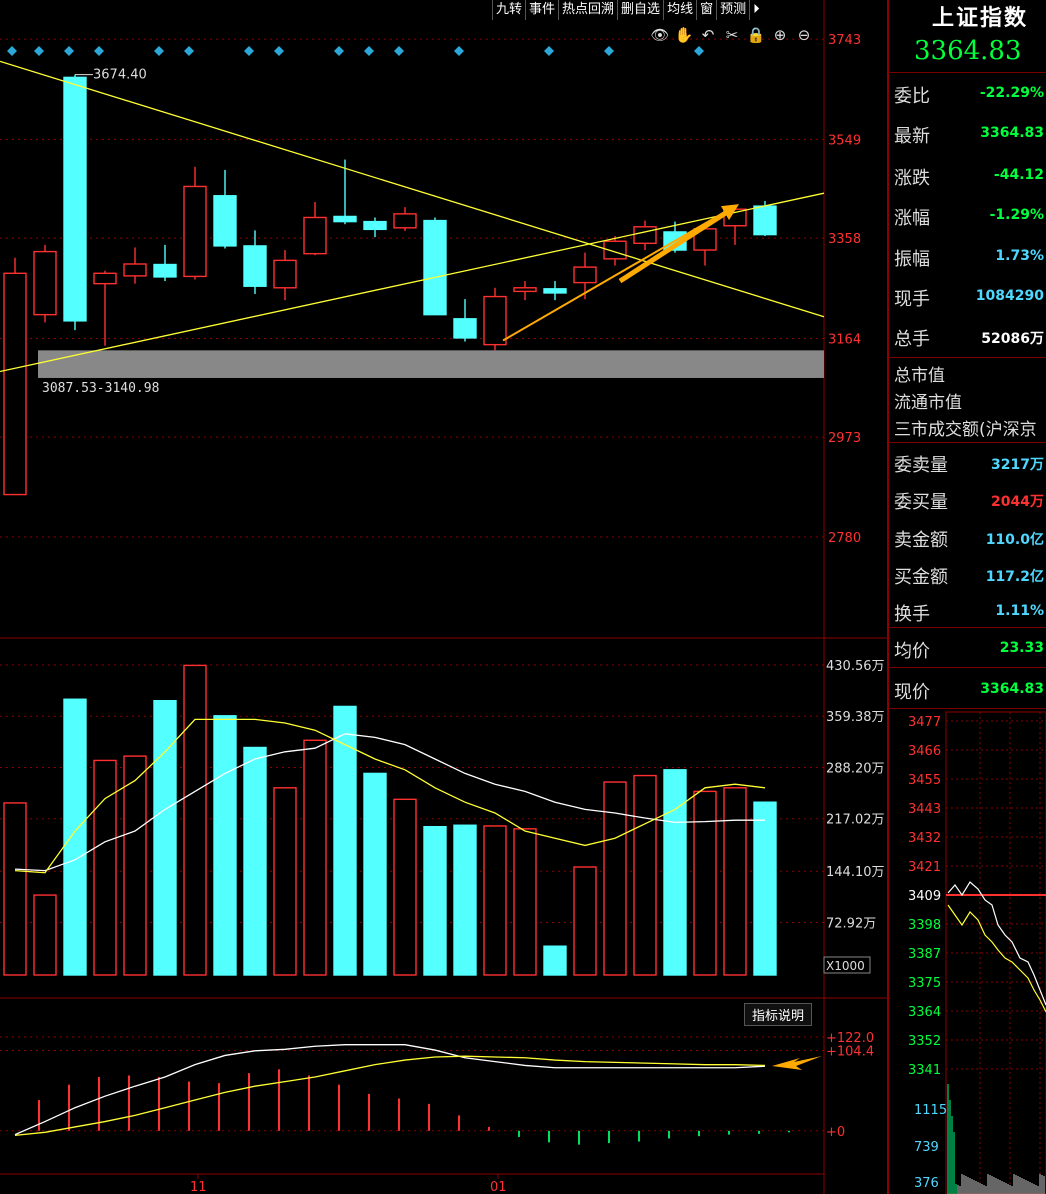 The image size is (1046, 1194). Describe the element at coordinates (756, 35) in the screenshot. I see `chart-tool-4-icon: 🔒` at that location.